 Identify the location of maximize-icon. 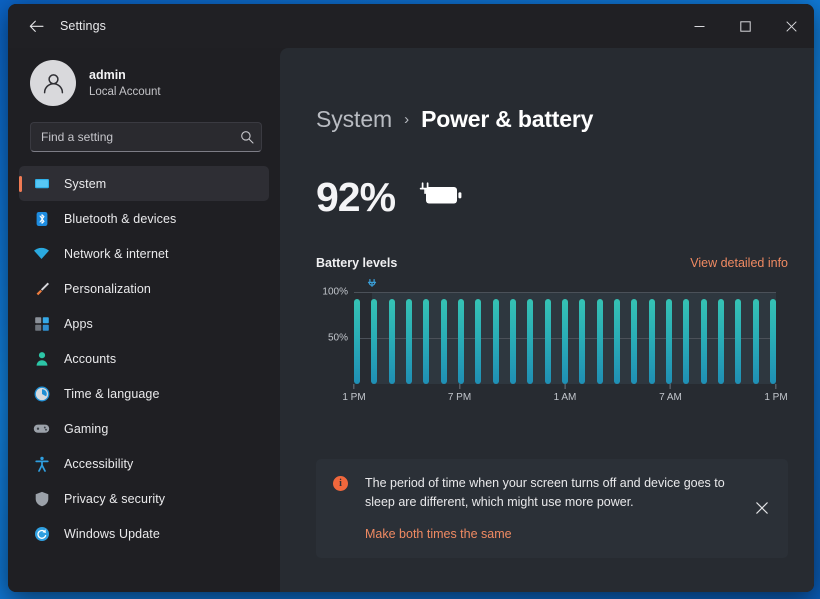
(745, 26).